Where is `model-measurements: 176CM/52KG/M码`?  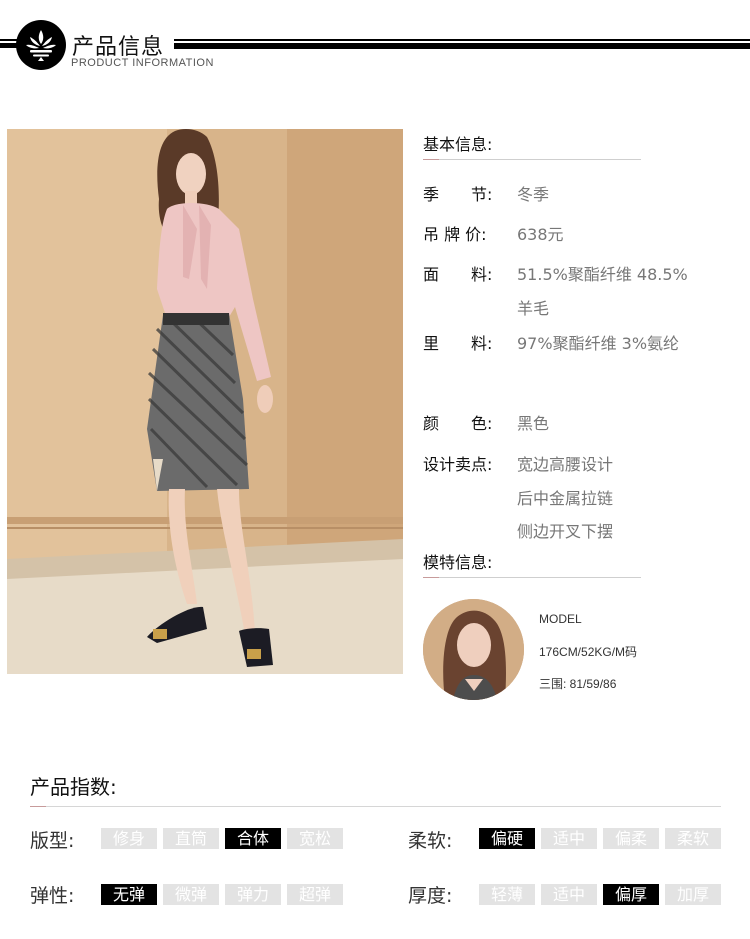
model-measurements: 176CM/52KG/M码 is located at coordinates (588, 652).